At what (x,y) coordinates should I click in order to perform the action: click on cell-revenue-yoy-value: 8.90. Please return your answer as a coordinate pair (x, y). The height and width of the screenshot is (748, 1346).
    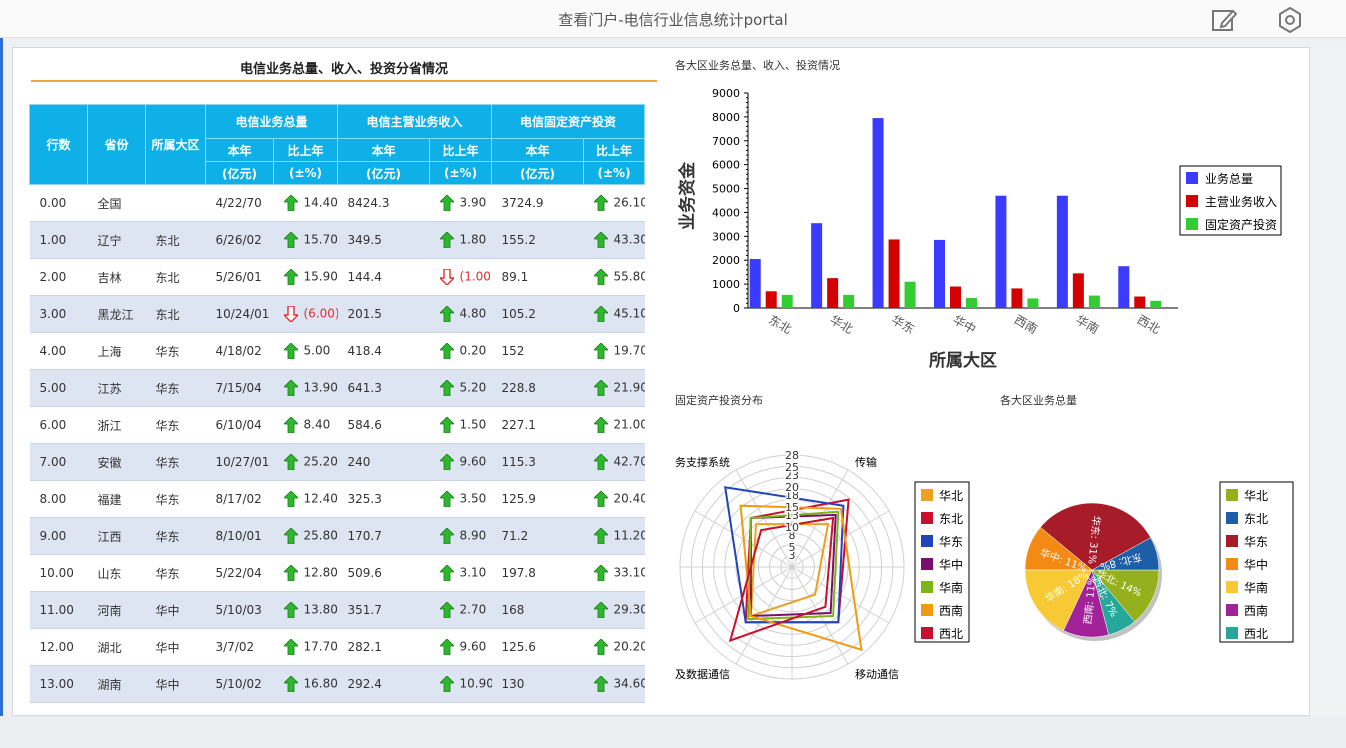
    Looking at the image, I should click on (473, 535).